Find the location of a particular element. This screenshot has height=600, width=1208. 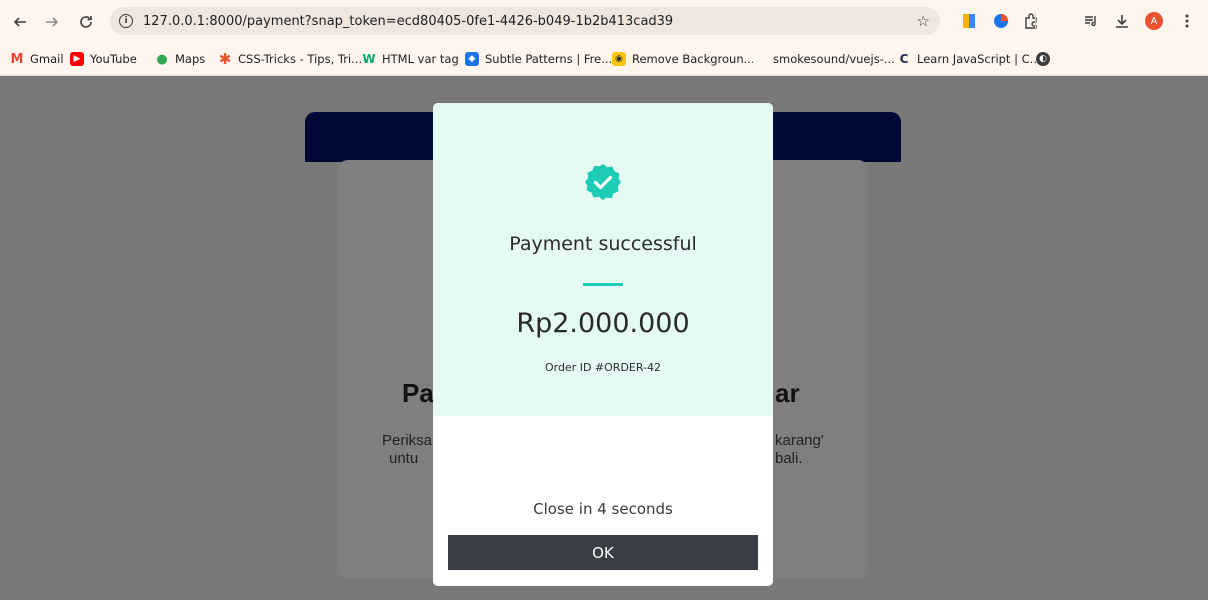

order-id: Order ID #ORDER-42 is located at coordinates (603, 367).